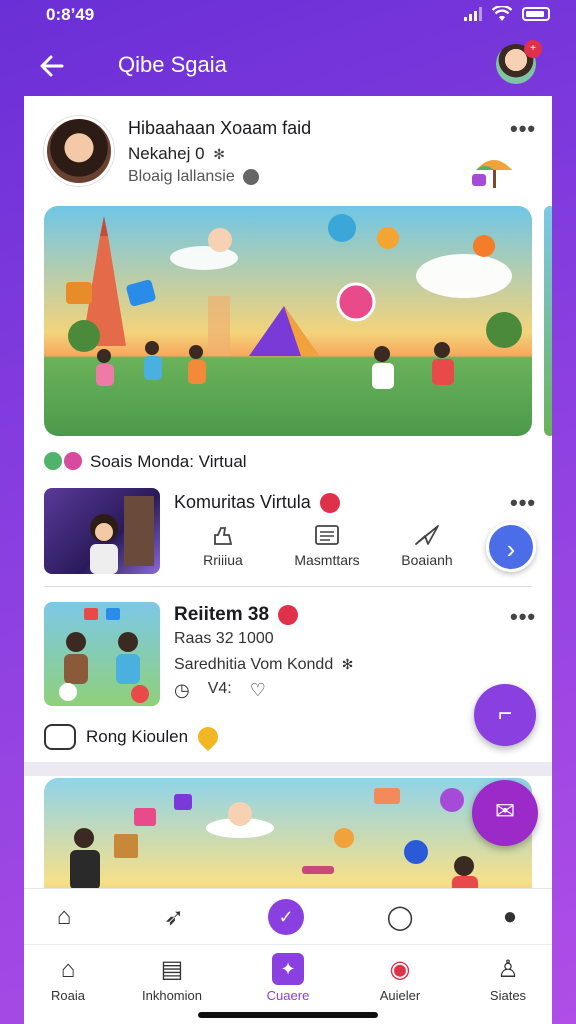  What do you see at coordinates (288, 769) in the screenshot?
I see `section-separator` at bounding box center [288, 769].